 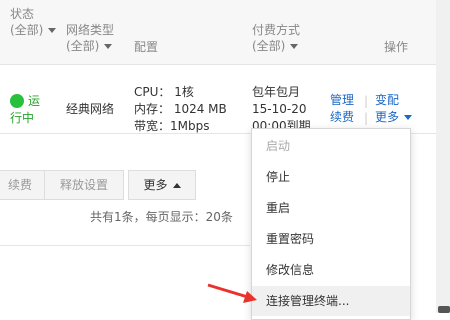 I want to click on cpu-value: CPU： 1核, so click(x=164, y=92).